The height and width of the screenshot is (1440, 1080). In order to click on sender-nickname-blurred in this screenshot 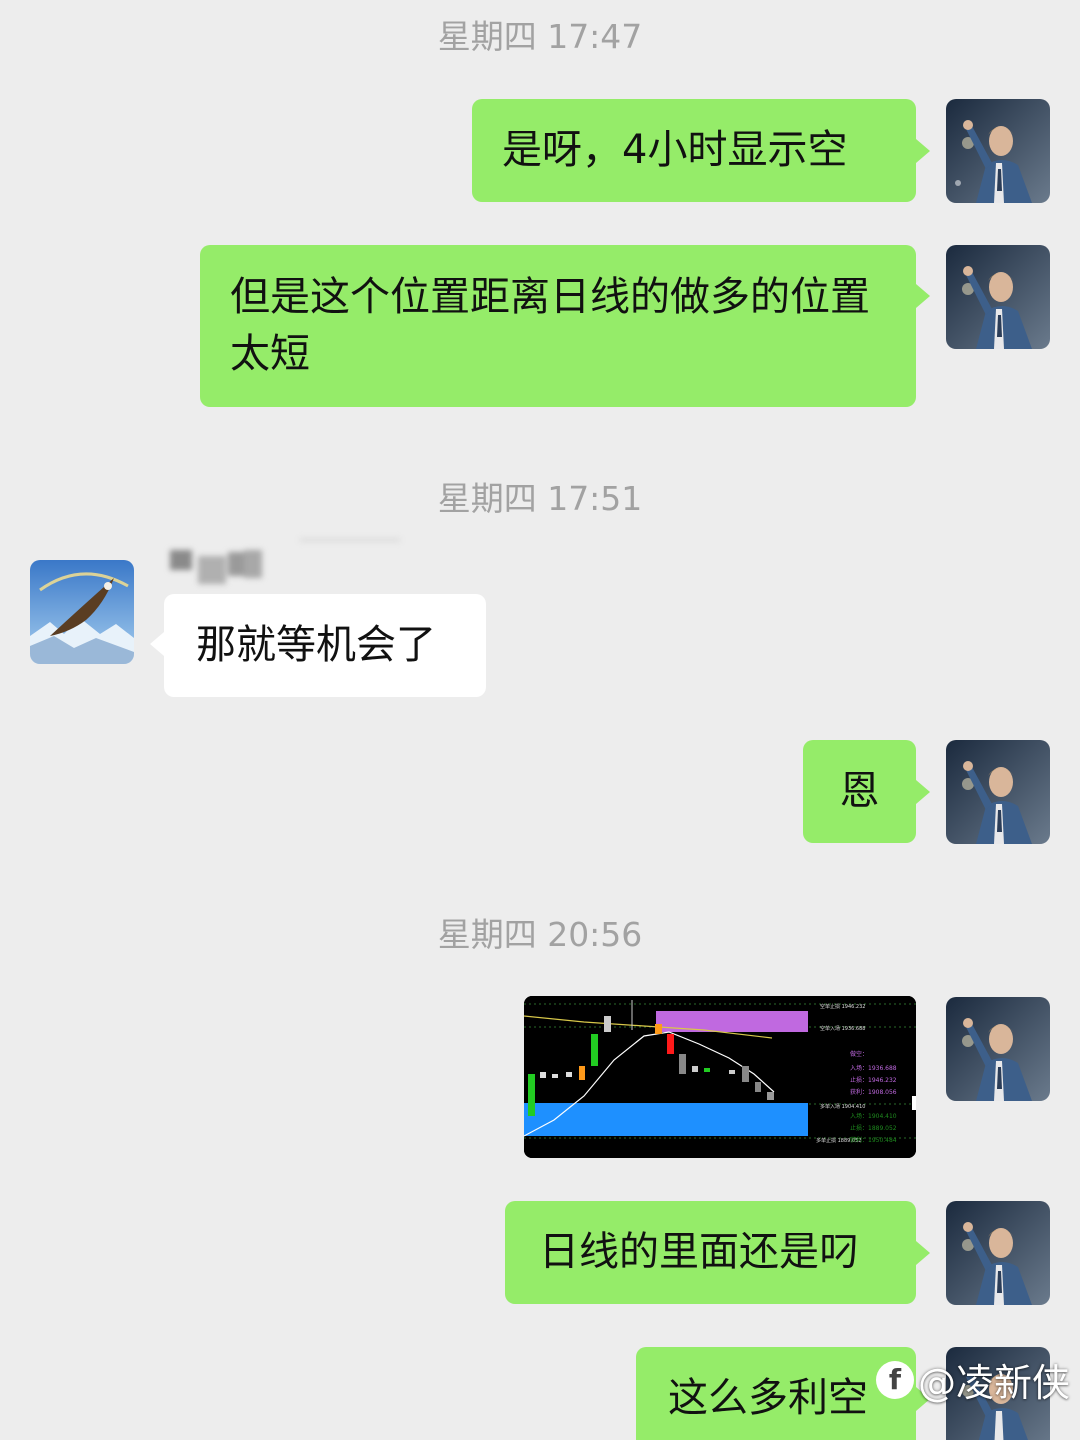, I will do `click(270, 557)`.